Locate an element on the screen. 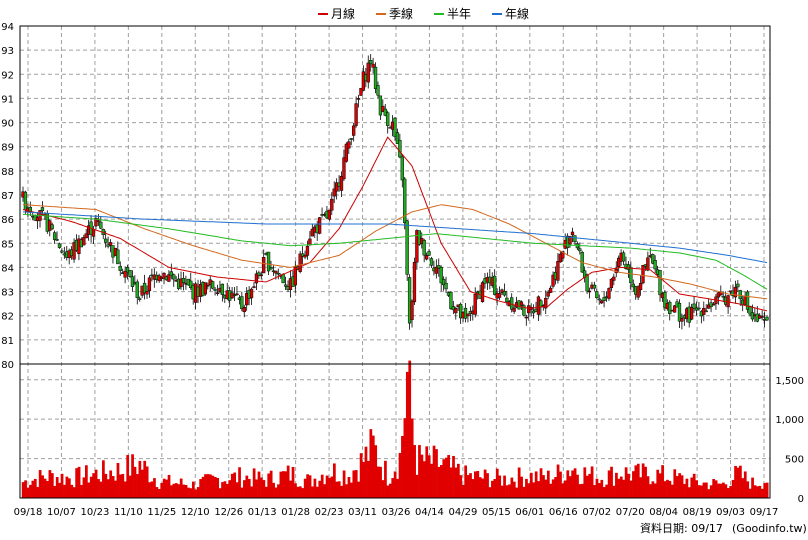  date-tick-label: 11/25 is located at coordinates (161, 512).